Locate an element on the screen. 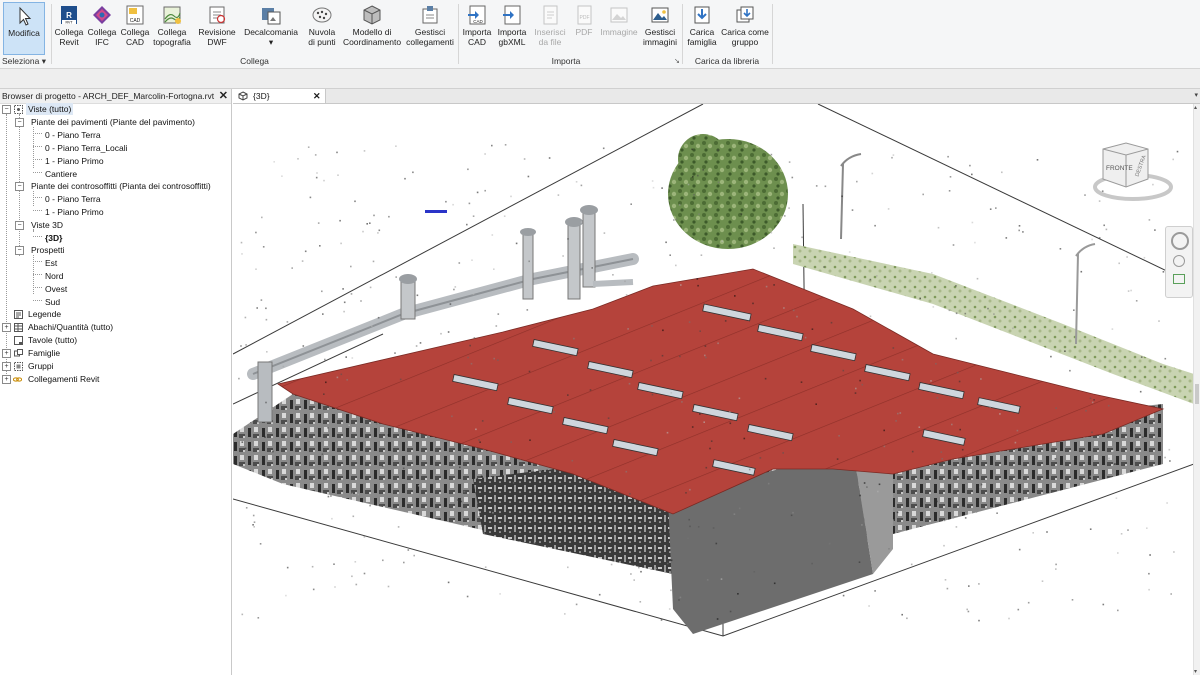 The image size is (1200, 675). pdf-button: PDF PDF is located at coordinates (584, 19).